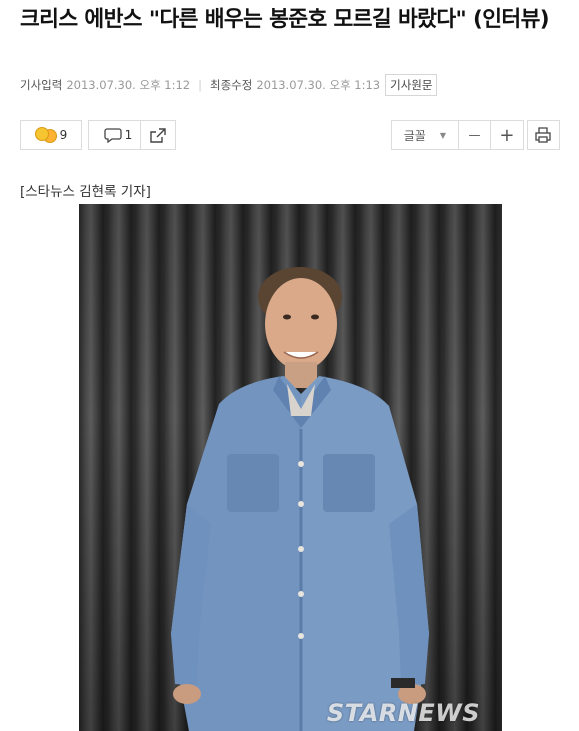 This screenshot has height=731, width=579. I want to click on minus-icon: —, so click(474, 135).